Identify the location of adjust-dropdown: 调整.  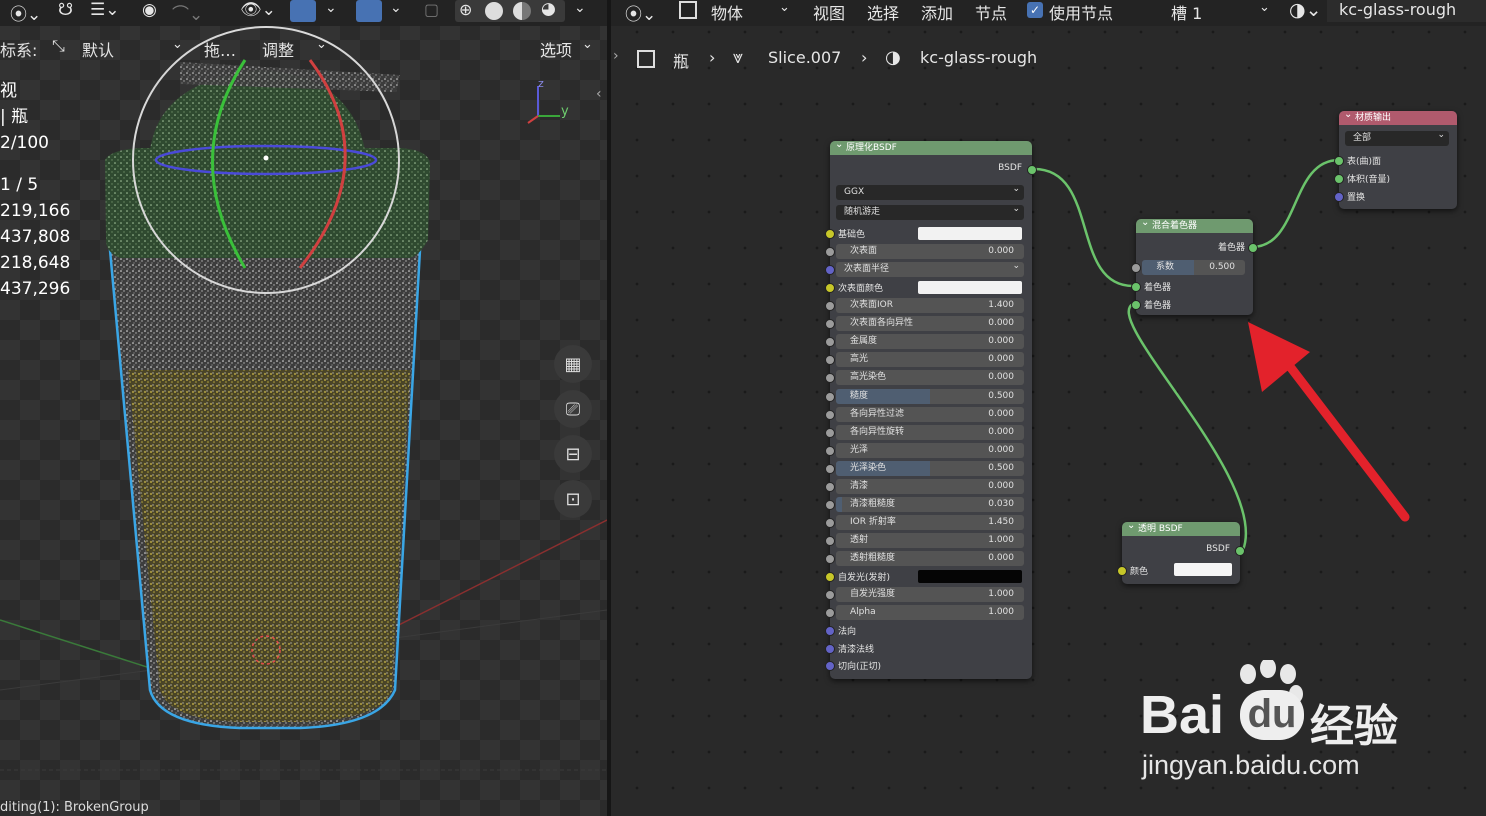
(278, 49).